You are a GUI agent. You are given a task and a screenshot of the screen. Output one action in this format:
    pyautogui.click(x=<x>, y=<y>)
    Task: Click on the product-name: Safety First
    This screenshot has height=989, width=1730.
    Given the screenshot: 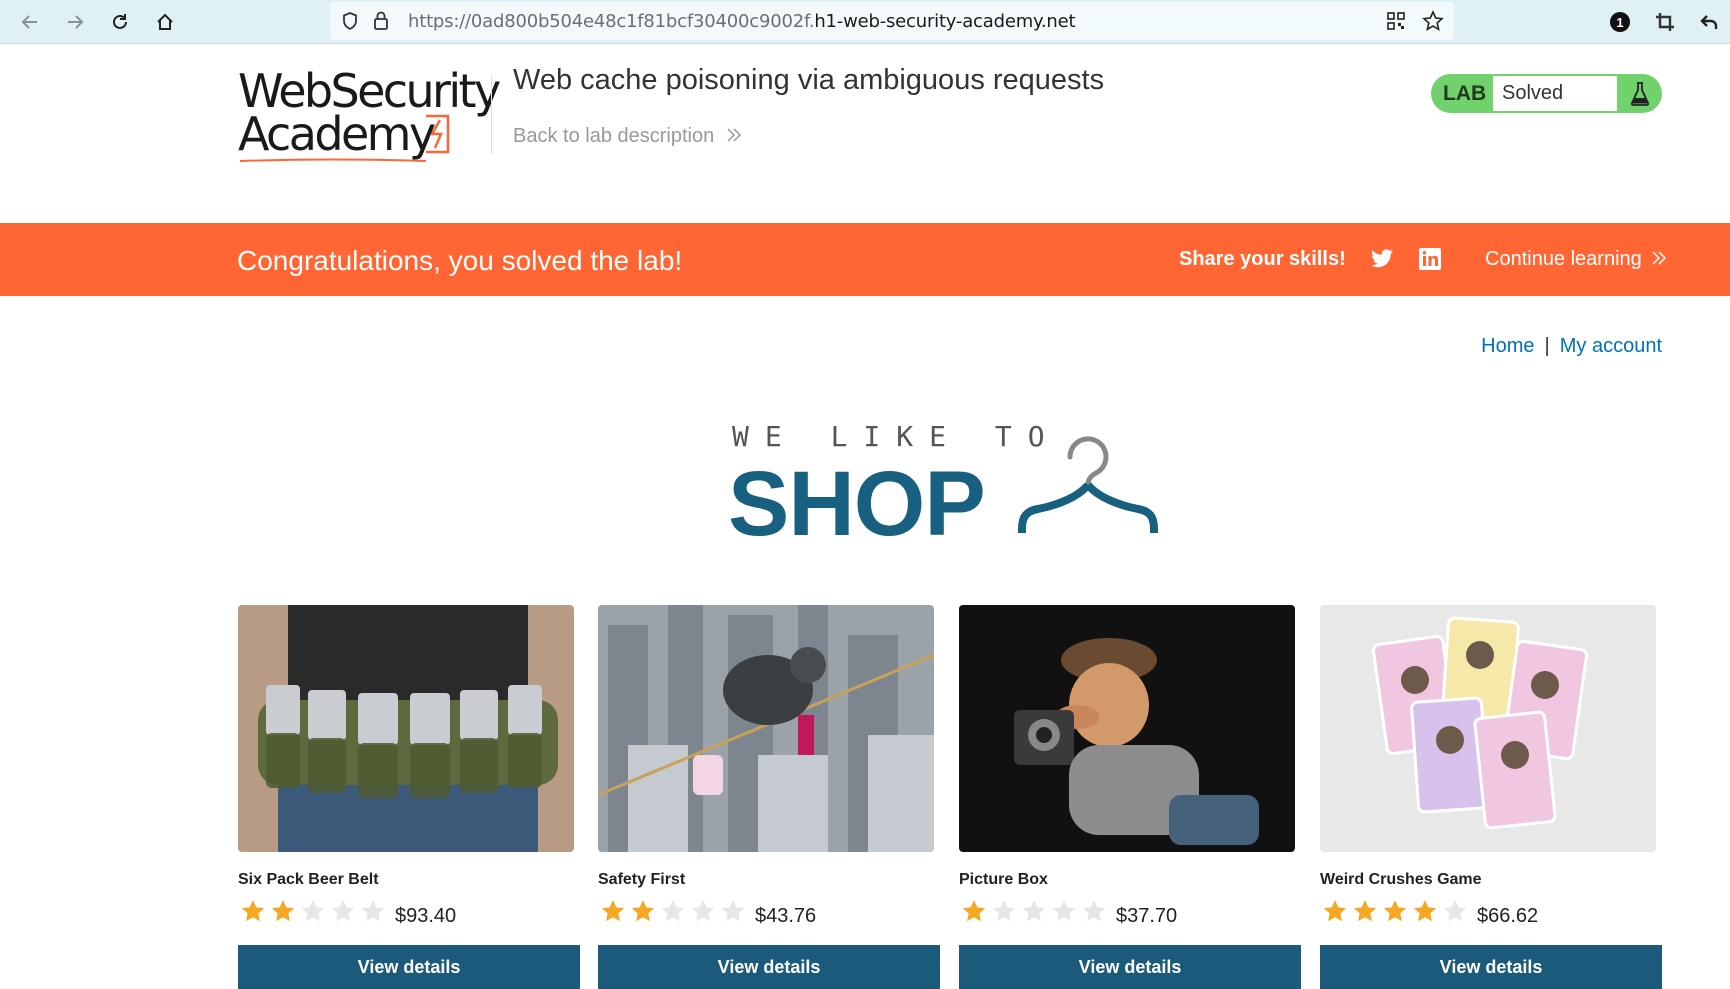 What is the action you would take?
    pyautogui.click(x=642, y=879)
    